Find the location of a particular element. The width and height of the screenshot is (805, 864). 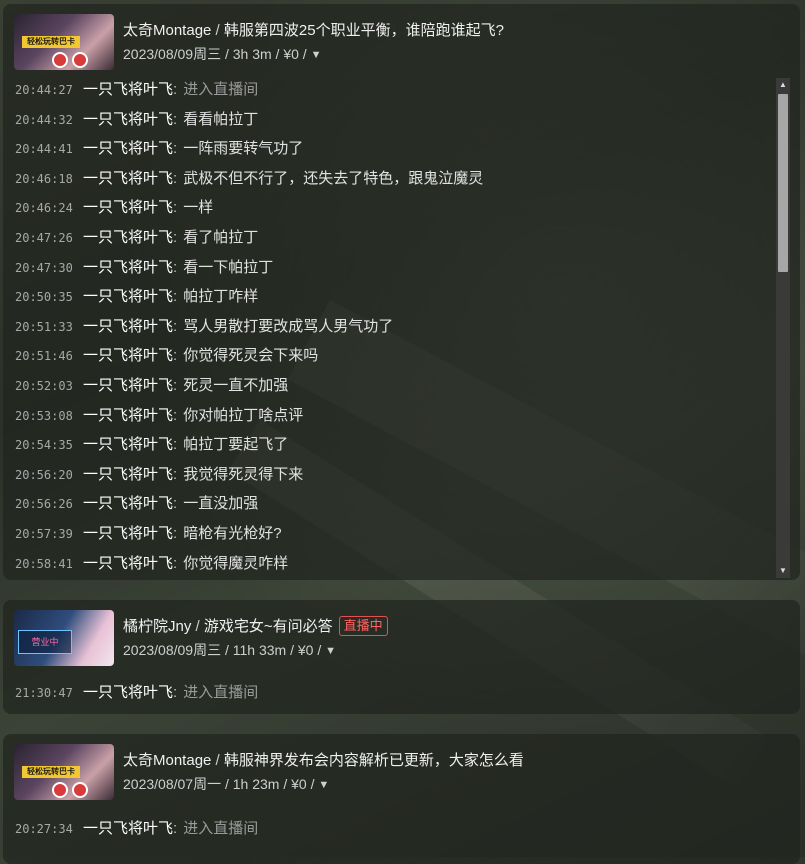

scrollbar-thumb is located at coordinates (783, 183).